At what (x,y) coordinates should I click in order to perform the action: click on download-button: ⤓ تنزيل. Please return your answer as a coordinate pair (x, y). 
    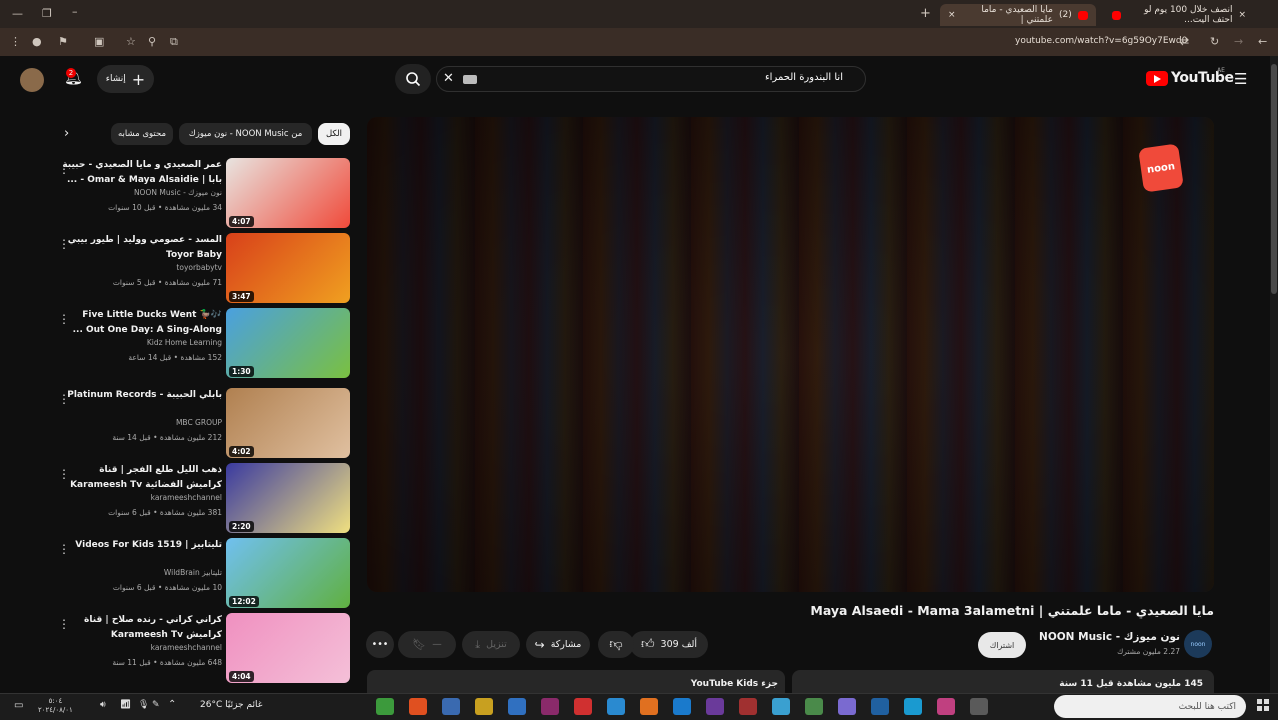
    Looking at the image, I should click on (491, 644).